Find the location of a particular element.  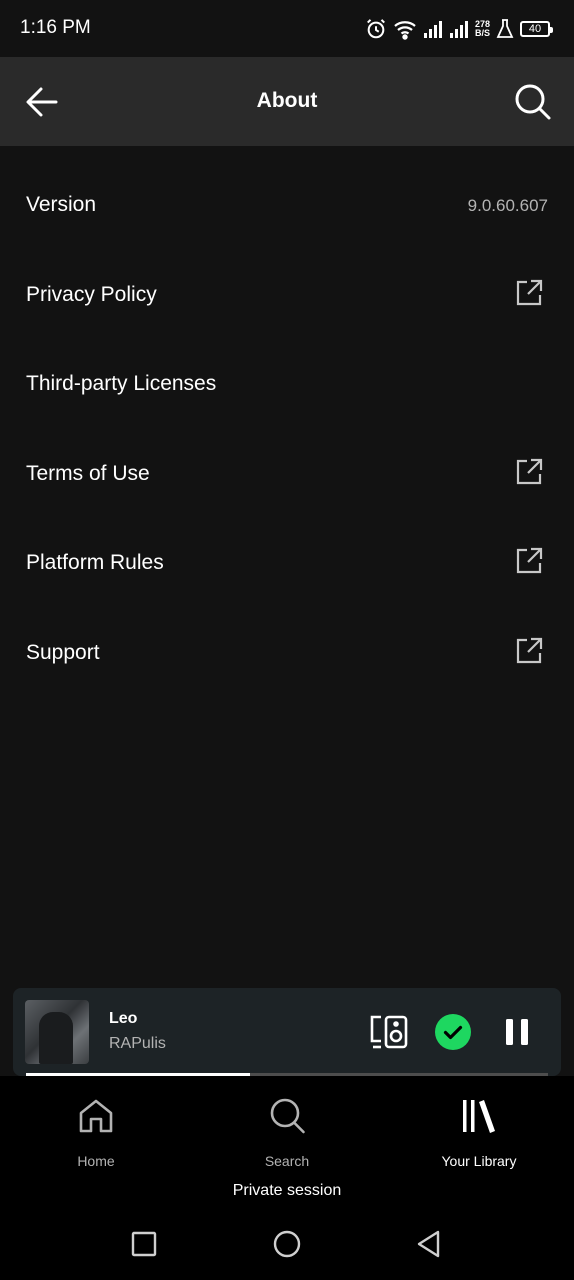

status-bar: 1:16 PM 278 B/S 40 is located at coordinates (287, 28).